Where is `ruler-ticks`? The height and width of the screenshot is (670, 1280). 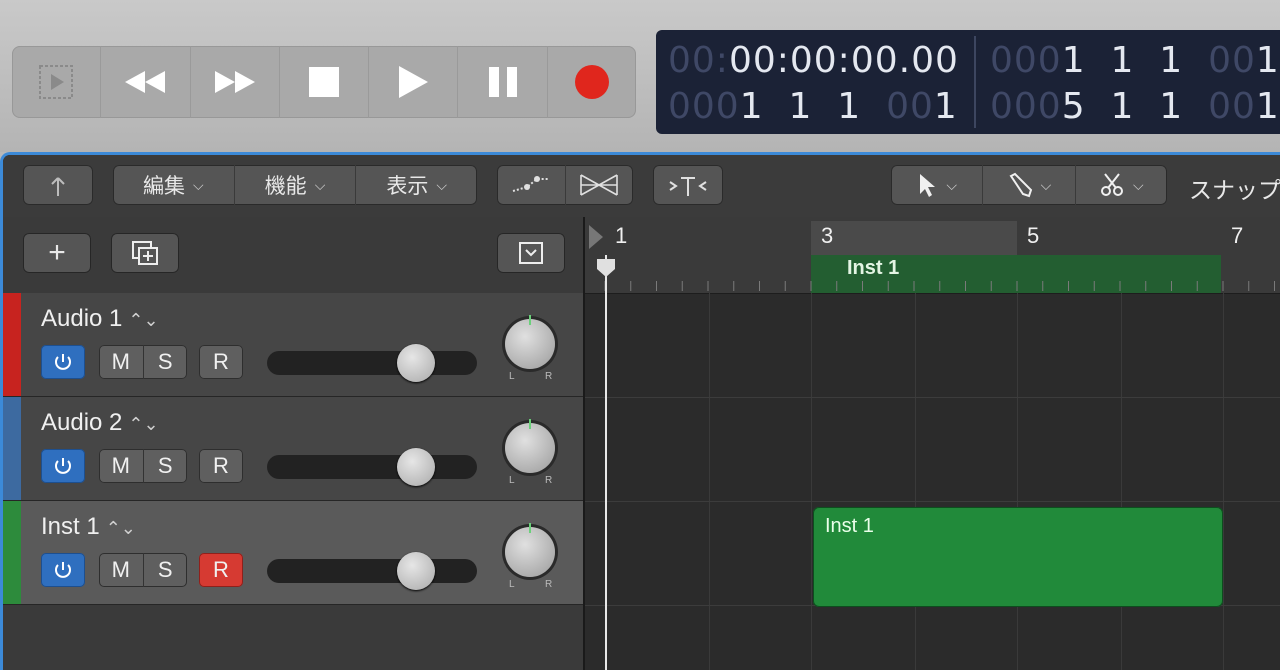
ruler-ticks is located at coordinates (939, 286).